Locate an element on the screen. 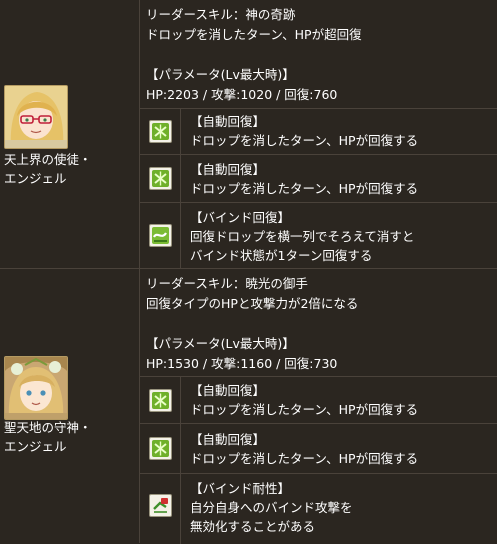 This screenshot has height=544, width=497. stats-text: HP:2203 / 攻撃:1020 / 回復:760 is located at coordinates (242, 94).